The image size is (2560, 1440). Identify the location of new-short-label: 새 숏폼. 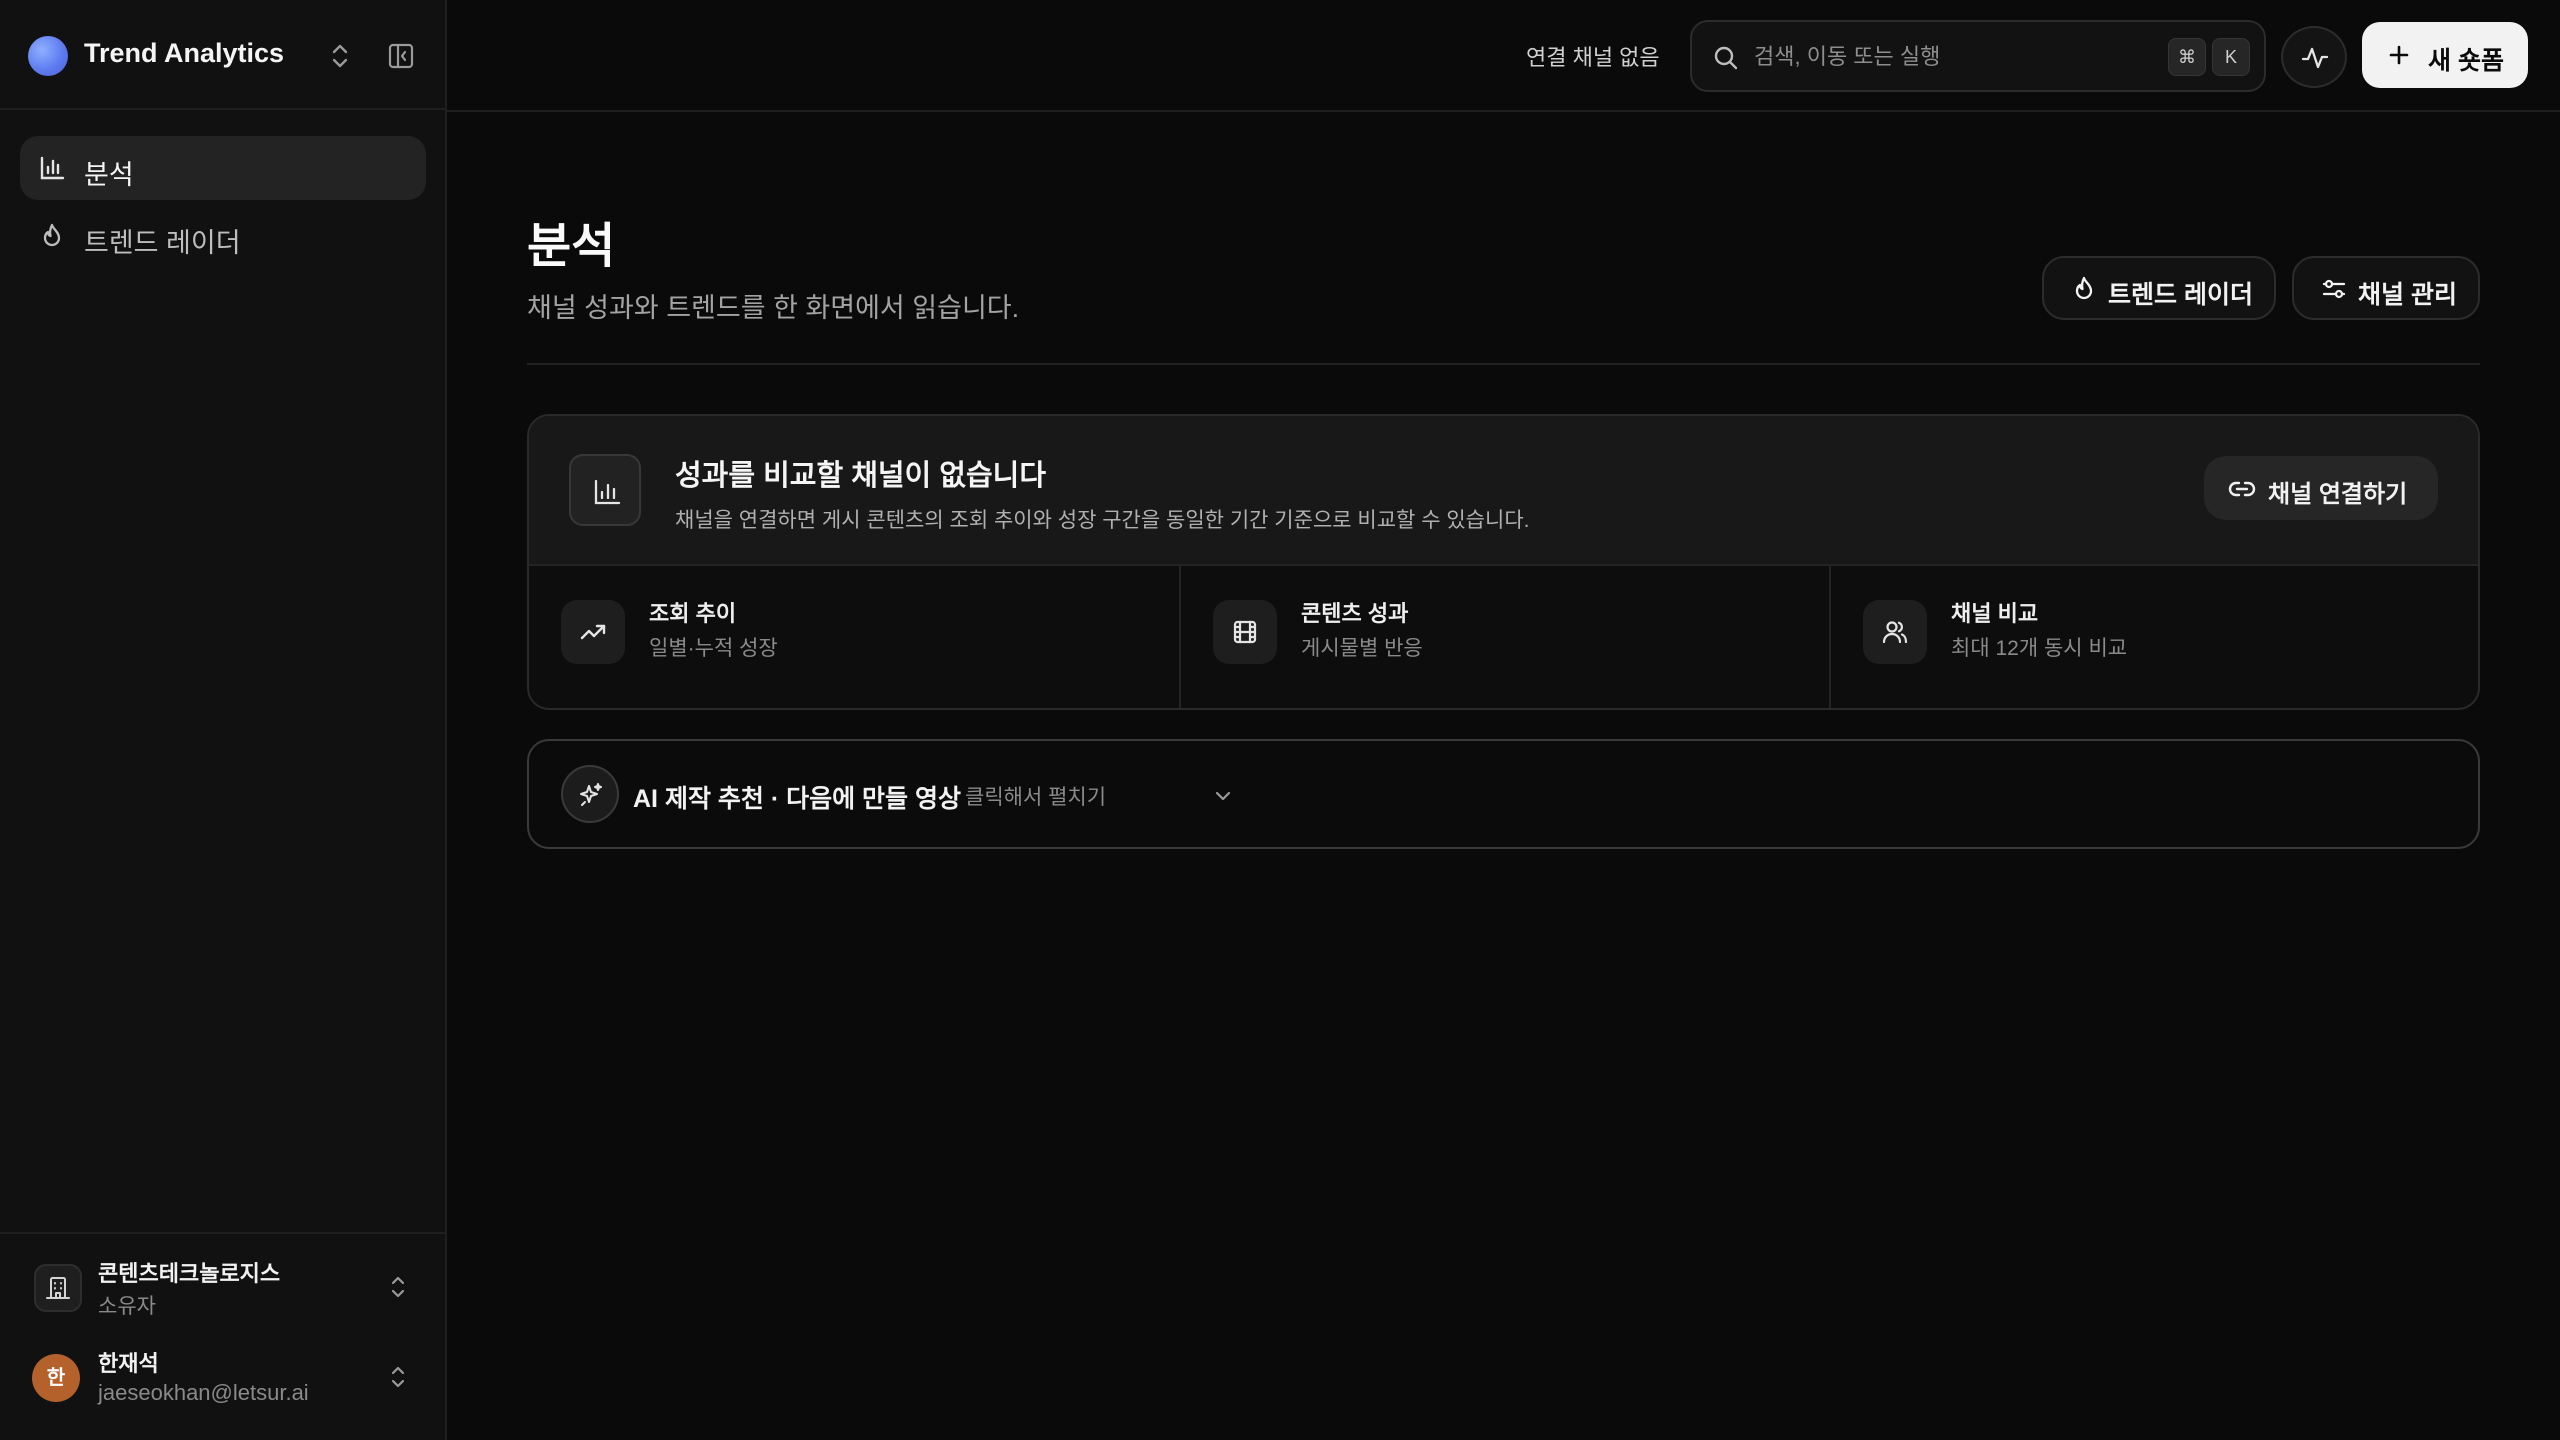
(2466, 61).